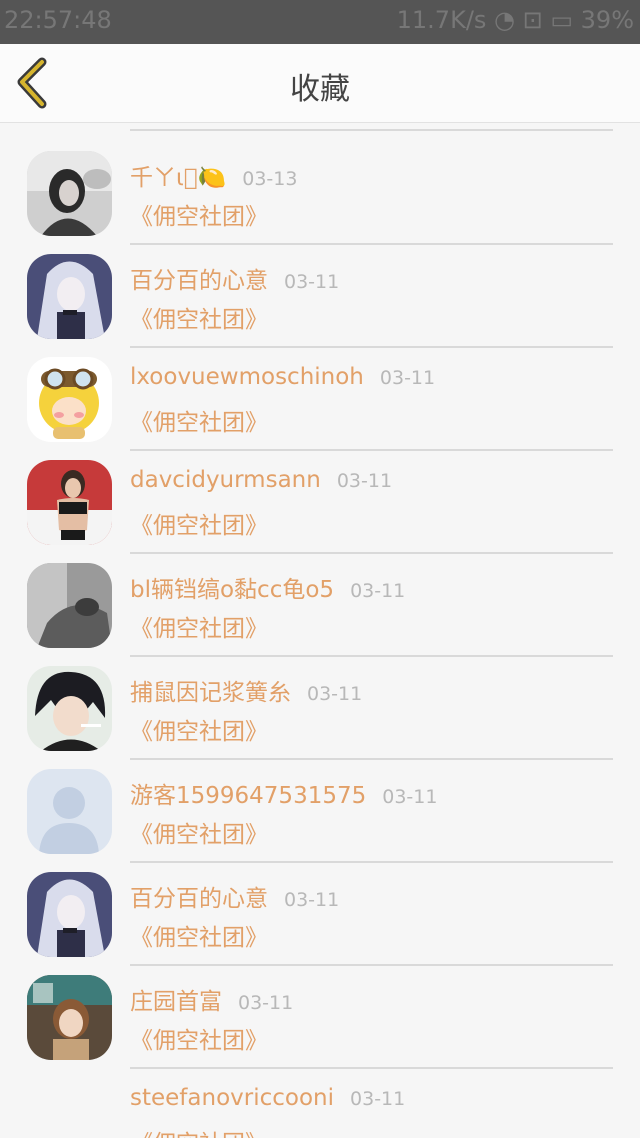  What do you see at coordinates (320, 608) in the screenshot?
I see `list-item: bl辆铛缟o黏cc龟o5 03-11 《佣空社团》` at bounding box center [320, 608].